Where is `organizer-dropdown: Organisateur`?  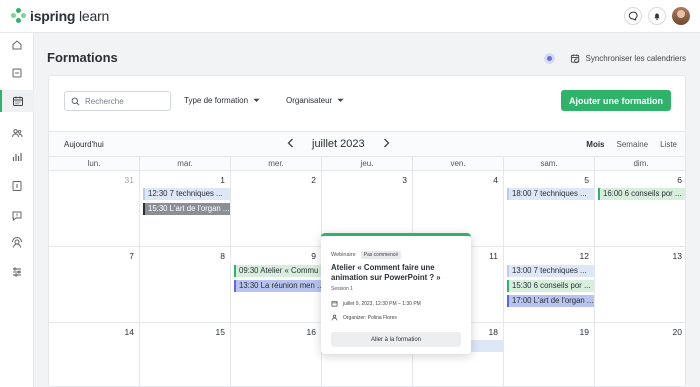
organizer-dropdown: Organisateur is located at coordinates (315, 100).